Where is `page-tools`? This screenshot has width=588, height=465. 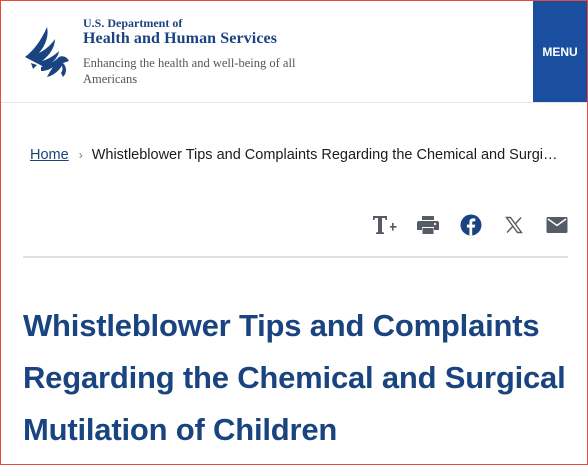 page-tools is located at coordinates (462, 225).